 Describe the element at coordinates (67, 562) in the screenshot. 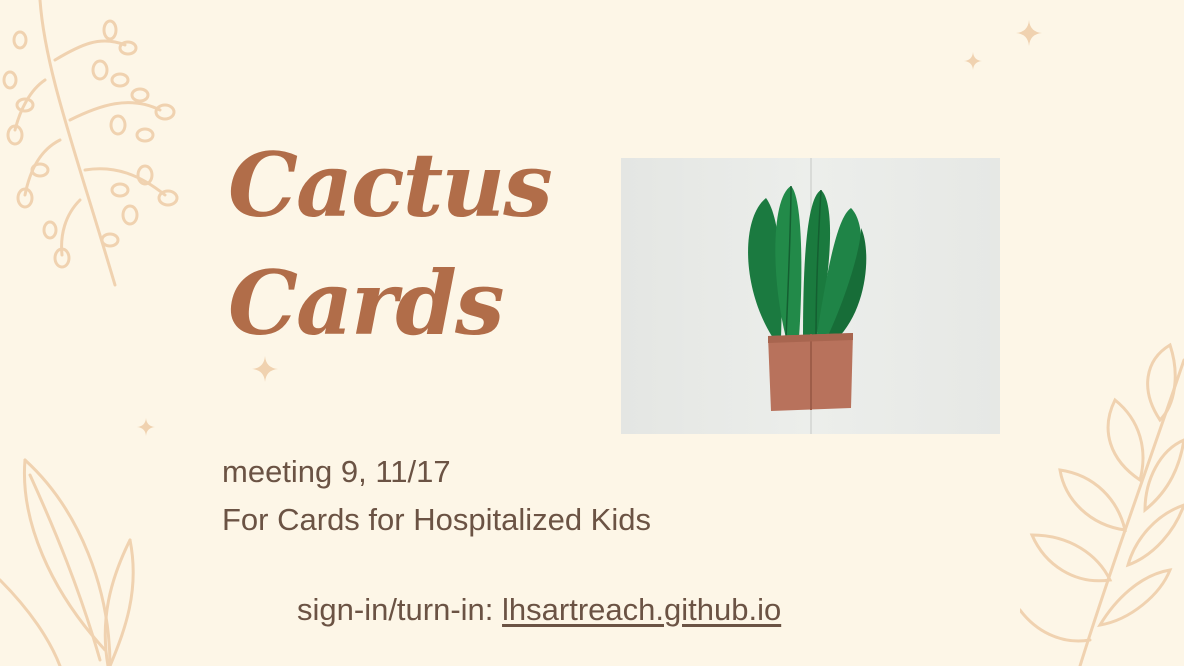

I see `leaf-decoration-left` at that location.